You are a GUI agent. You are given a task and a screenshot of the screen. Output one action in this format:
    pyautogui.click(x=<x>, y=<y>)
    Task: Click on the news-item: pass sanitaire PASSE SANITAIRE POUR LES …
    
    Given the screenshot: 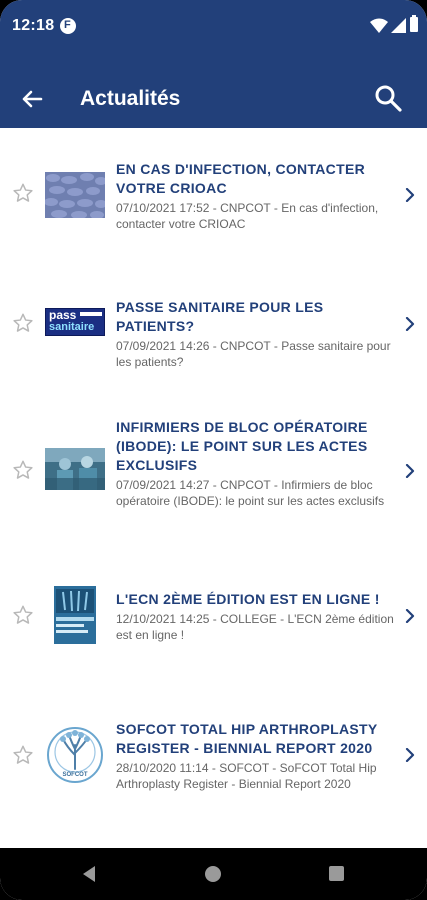 What is the action you would take?
    pyautogui.click(x=213, y=333)
    